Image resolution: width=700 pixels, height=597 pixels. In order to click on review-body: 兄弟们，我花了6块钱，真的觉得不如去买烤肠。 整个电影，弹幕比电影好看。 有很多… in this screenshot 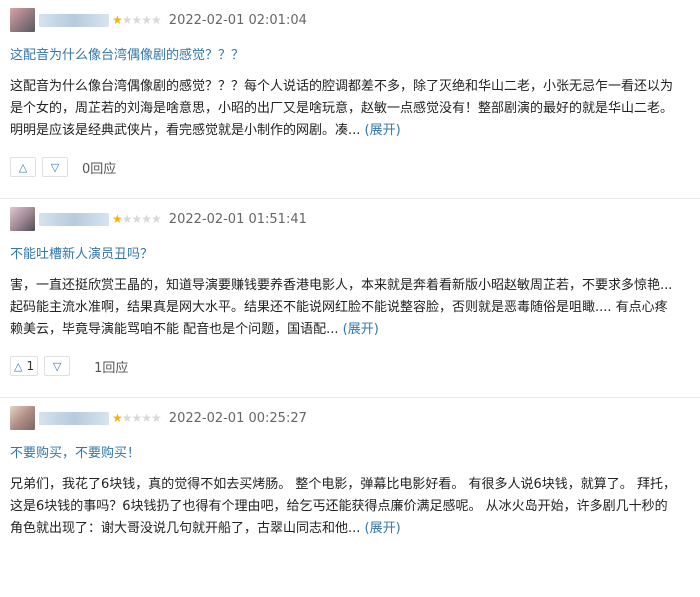, I will do `click(345, 507)`.